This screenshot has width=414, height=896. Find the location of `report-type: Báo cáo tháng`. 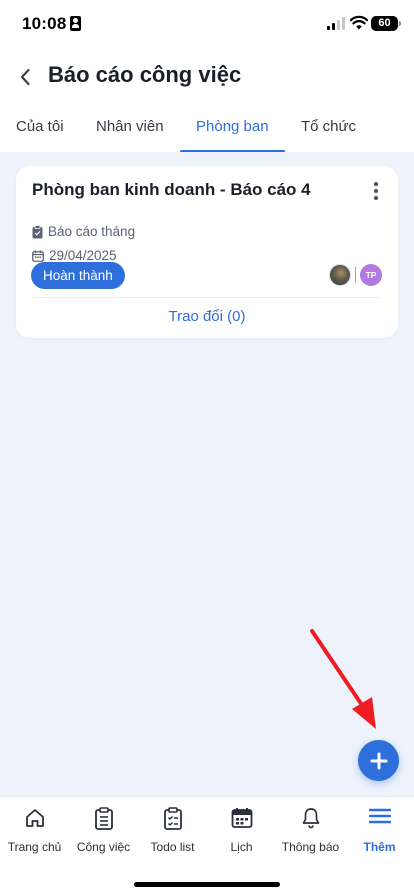

report-type: Báo cáo tháng is located at coordinates (92, 231).